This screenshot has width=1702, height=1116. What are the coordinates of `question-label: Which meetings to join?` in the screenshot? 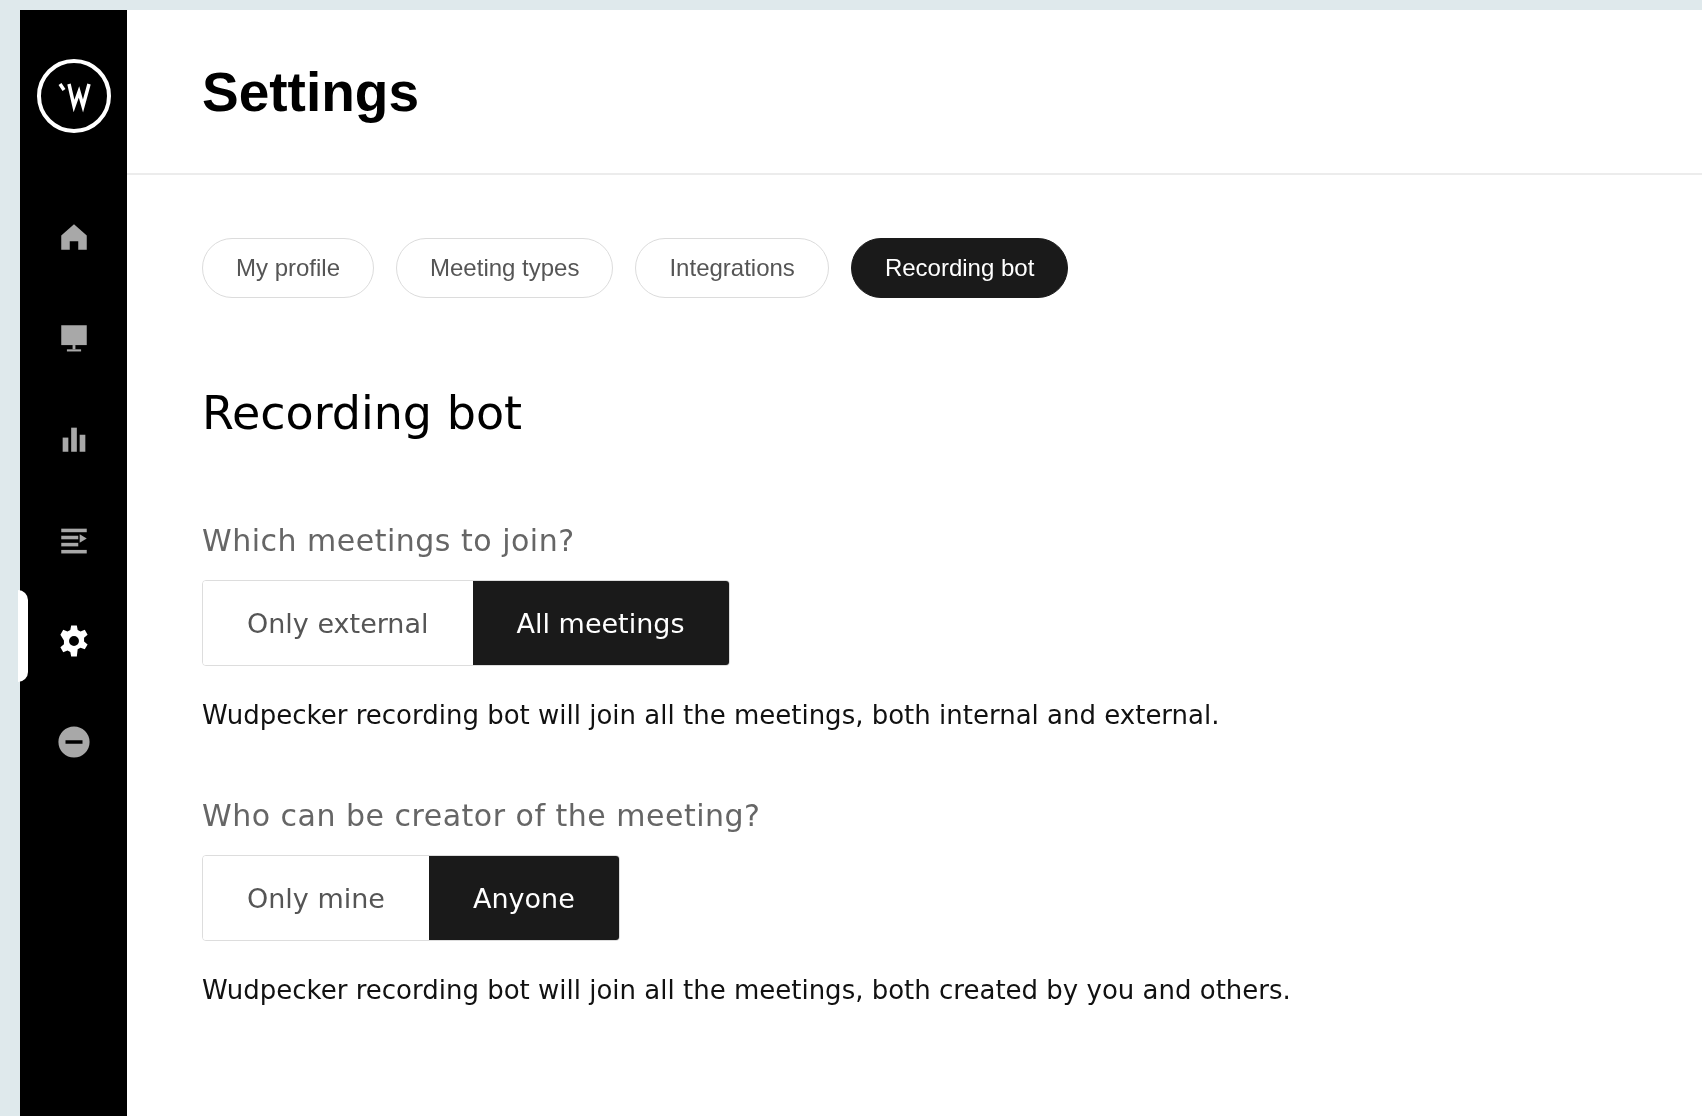 It's located at (388, 540).